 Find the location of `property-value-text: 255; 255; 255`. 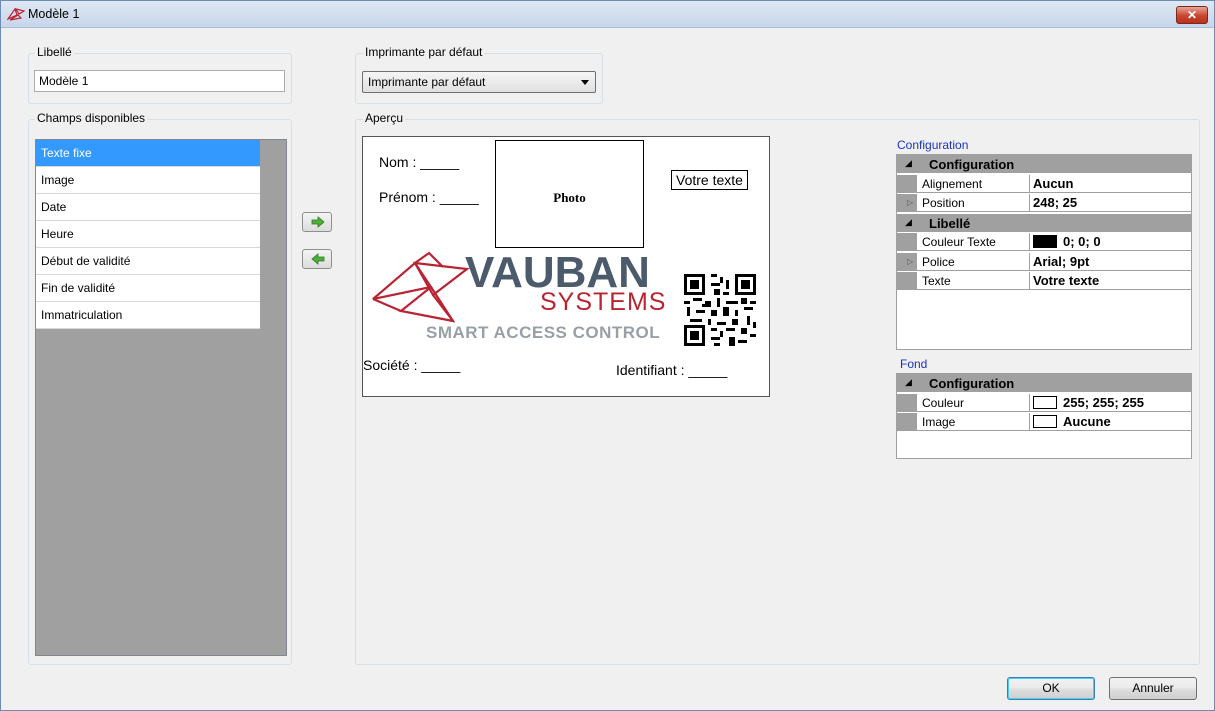

property-value-text: 255; 255; 255 is located at coordinates (1103, 402).